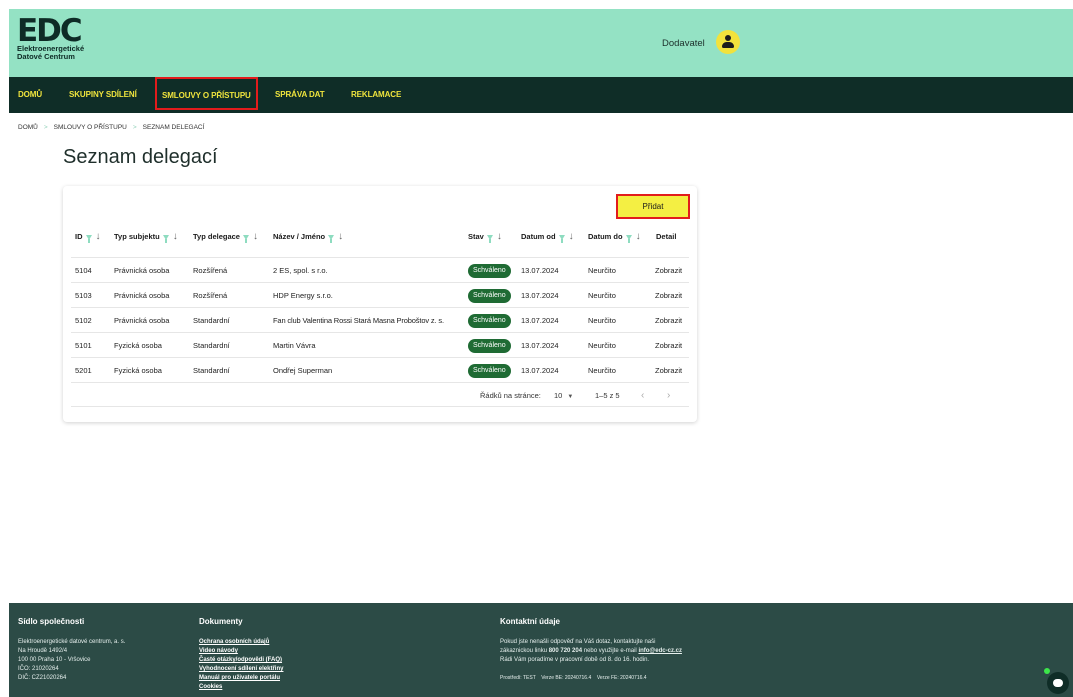 This screenshot has height=697, width=1073. What do you see at coordinates (225, 237) in the screenshot?
I see `column-header-delegation-type: Typ delegace ↓` at bounding box center [225, 237].